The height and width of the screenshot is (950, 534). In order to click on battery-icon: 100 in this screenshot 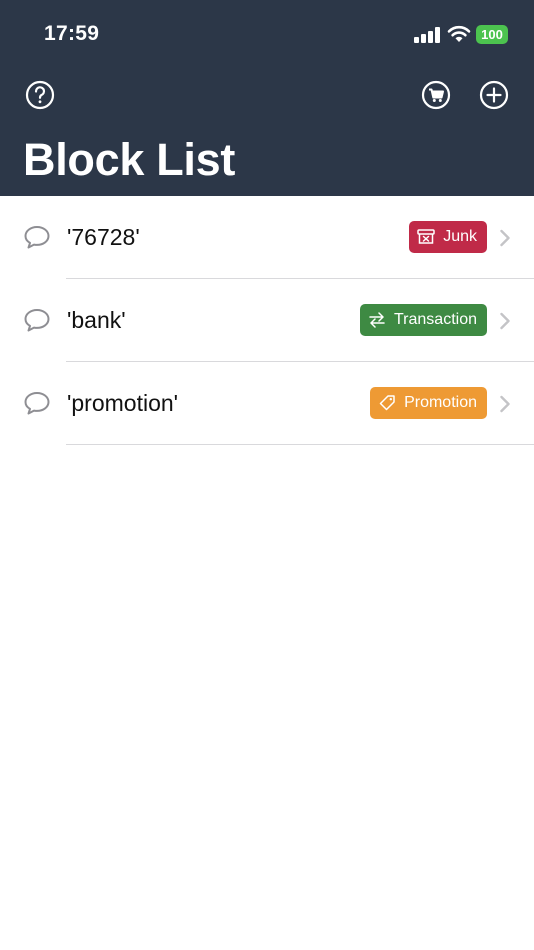, I will do `click(492, 34)`.